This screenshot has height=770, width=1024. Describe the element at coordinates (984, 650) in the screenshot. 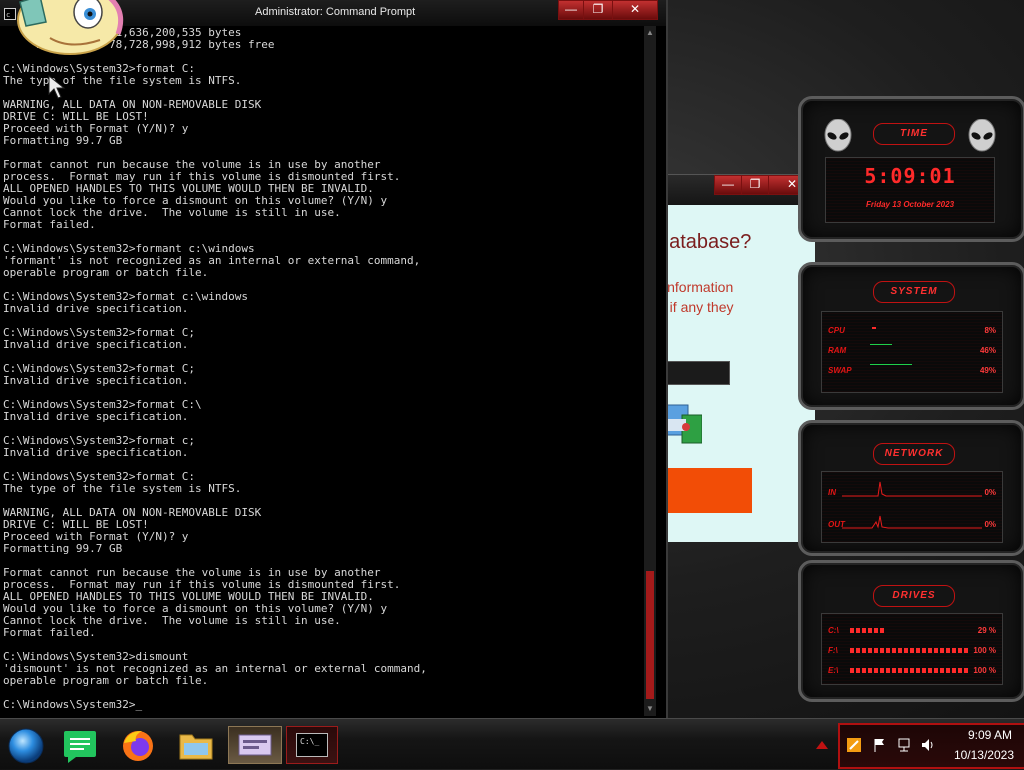

I see `drive-f-value: 100 %` at that location.